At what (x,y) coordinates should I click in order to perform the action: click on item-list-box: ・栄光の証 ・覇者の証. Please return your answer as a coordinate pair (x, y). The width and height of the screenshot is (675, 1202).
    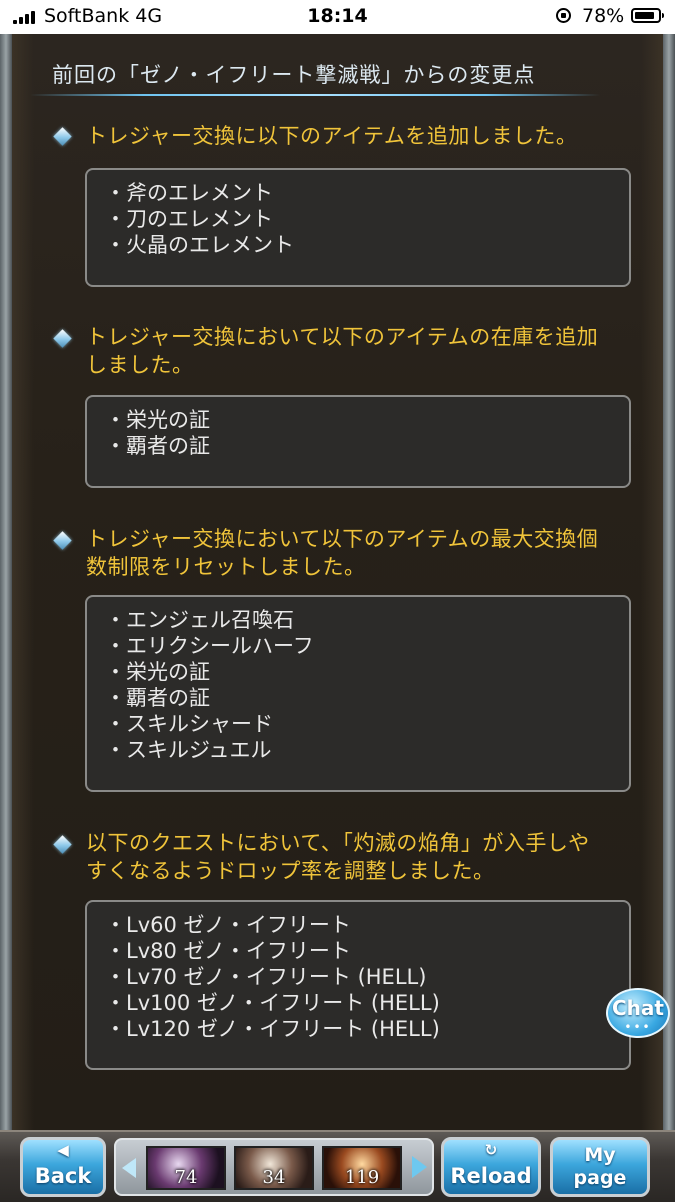
    Looking at the image, I should click on (358, 441).